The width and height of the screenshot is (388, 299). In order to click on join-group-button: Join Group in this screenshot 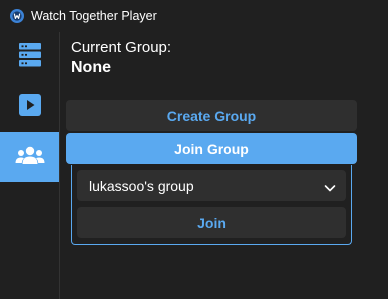, I will do `click(211, 148)`.